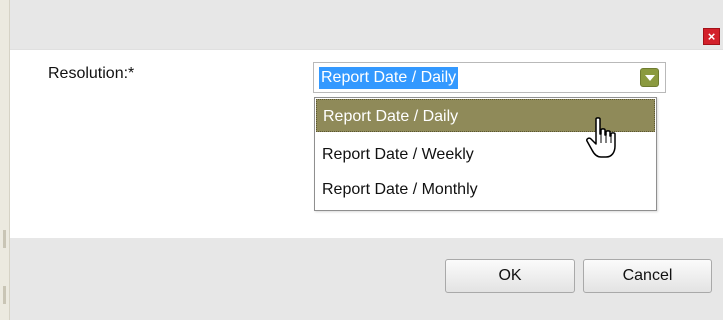 This screenshot has width=723, height=320. What do you see at coordinates (489, 77) in the screenshot?
I see `resolution-select: Report Date / Daily` at bounding box center [489, 77].